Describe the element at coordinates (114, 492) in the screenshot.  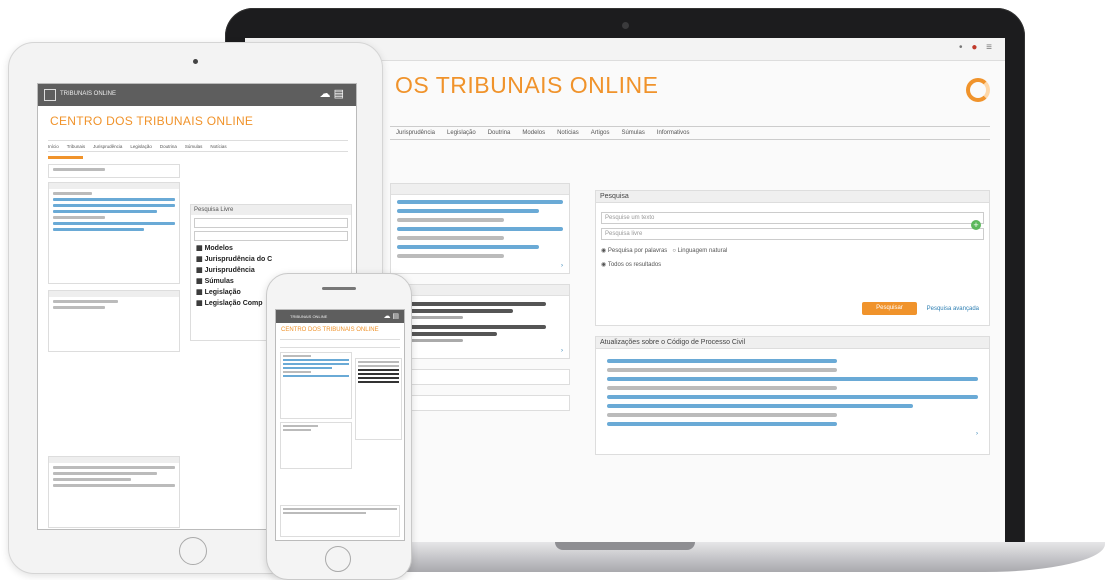
I see `tablet-articles-panel` at that location.